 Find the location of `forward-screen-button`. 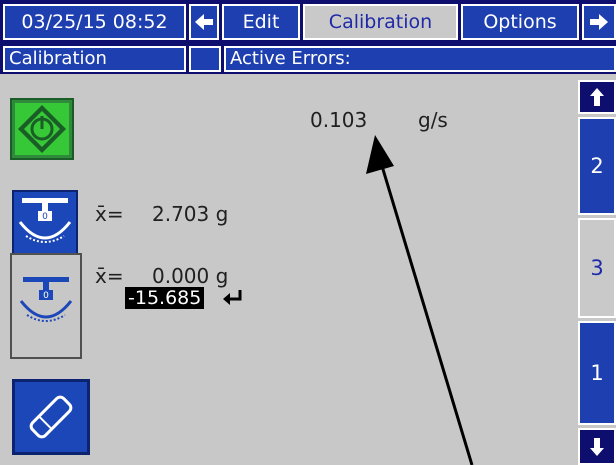

forward-screen-button is located at coordinates (599, 22).